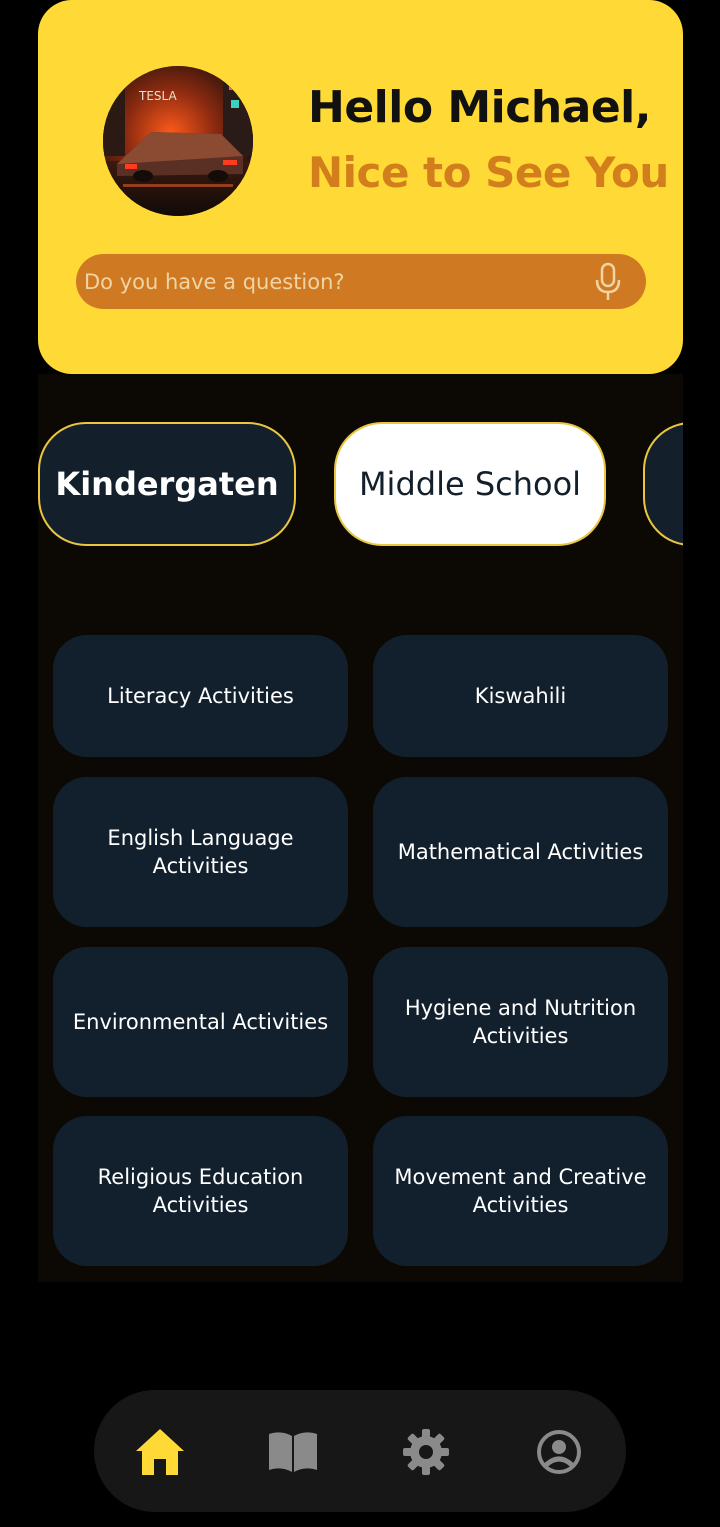 The image size is (720, 1527). What do you see at coordinates (520, 696) in the screenshot?
I see `activity-card: Kiswahili` at bounding box center [520, 696].